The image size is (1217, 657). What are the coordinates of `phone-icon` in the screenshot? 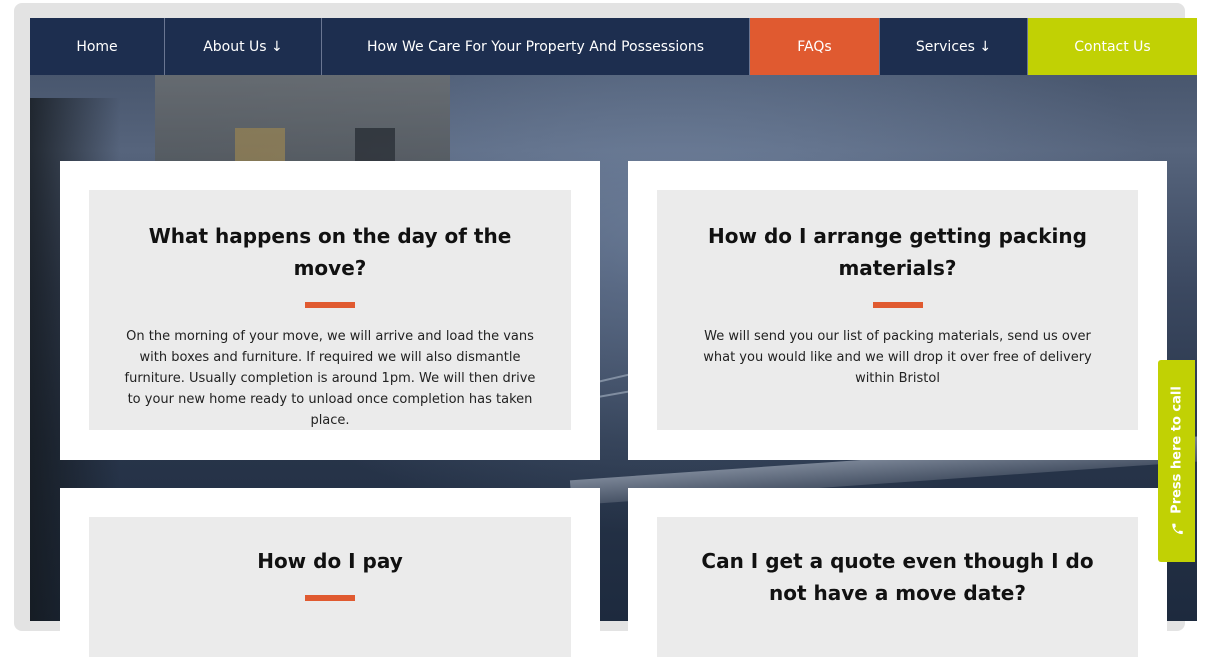 It's located at (1176, 529).